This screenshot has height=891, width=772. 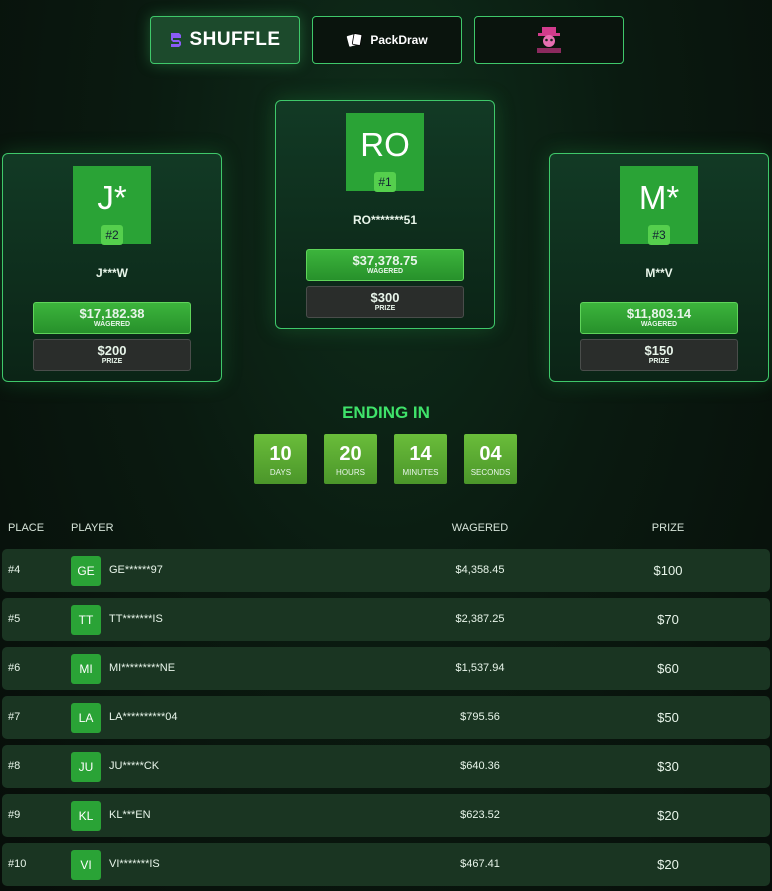 What do you see at coordinates (490, 459) in the screenshot?
I see `countdown-seconds: 04 SECONDS` at bounding box center [490, 459].